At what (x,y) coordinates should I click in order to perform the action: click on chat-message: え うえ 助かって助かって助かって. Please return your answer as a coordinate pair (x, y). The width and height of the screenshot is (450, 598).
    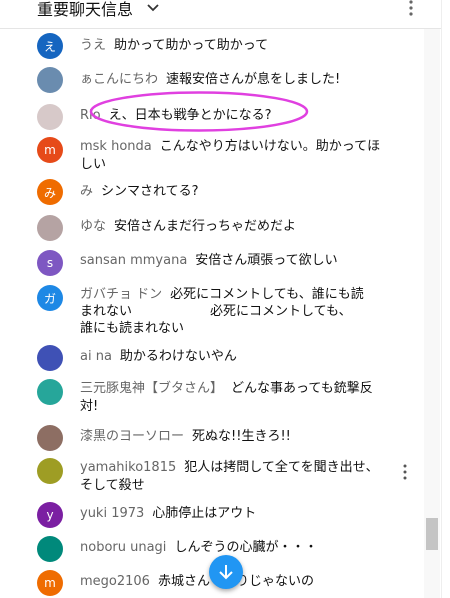
    Looking at the image, I should click on (211, 45).